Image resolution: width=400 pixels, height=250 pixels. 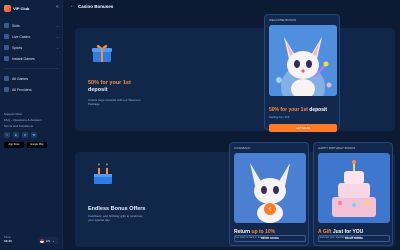 What do you see at coordinates (7, 8) in the screenshot?
I see `logo-icon` at bounding box center [7, 8].